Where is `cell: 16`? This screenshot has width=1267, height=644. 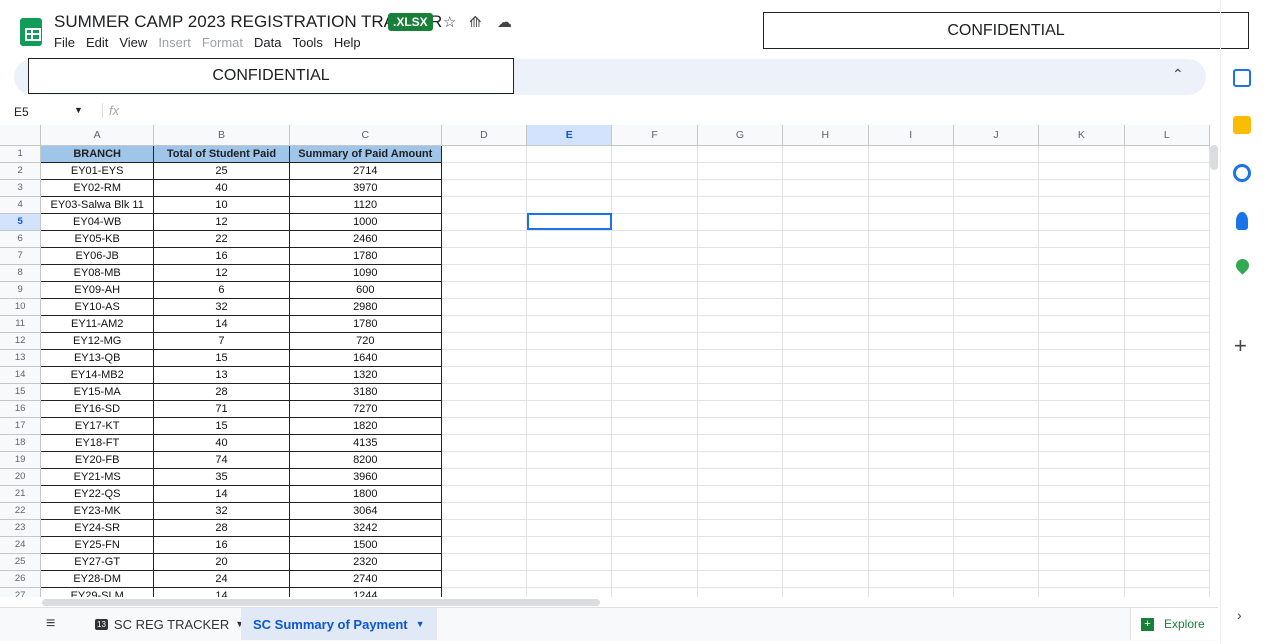
cell: 16 is located at coordinates (221, 544).